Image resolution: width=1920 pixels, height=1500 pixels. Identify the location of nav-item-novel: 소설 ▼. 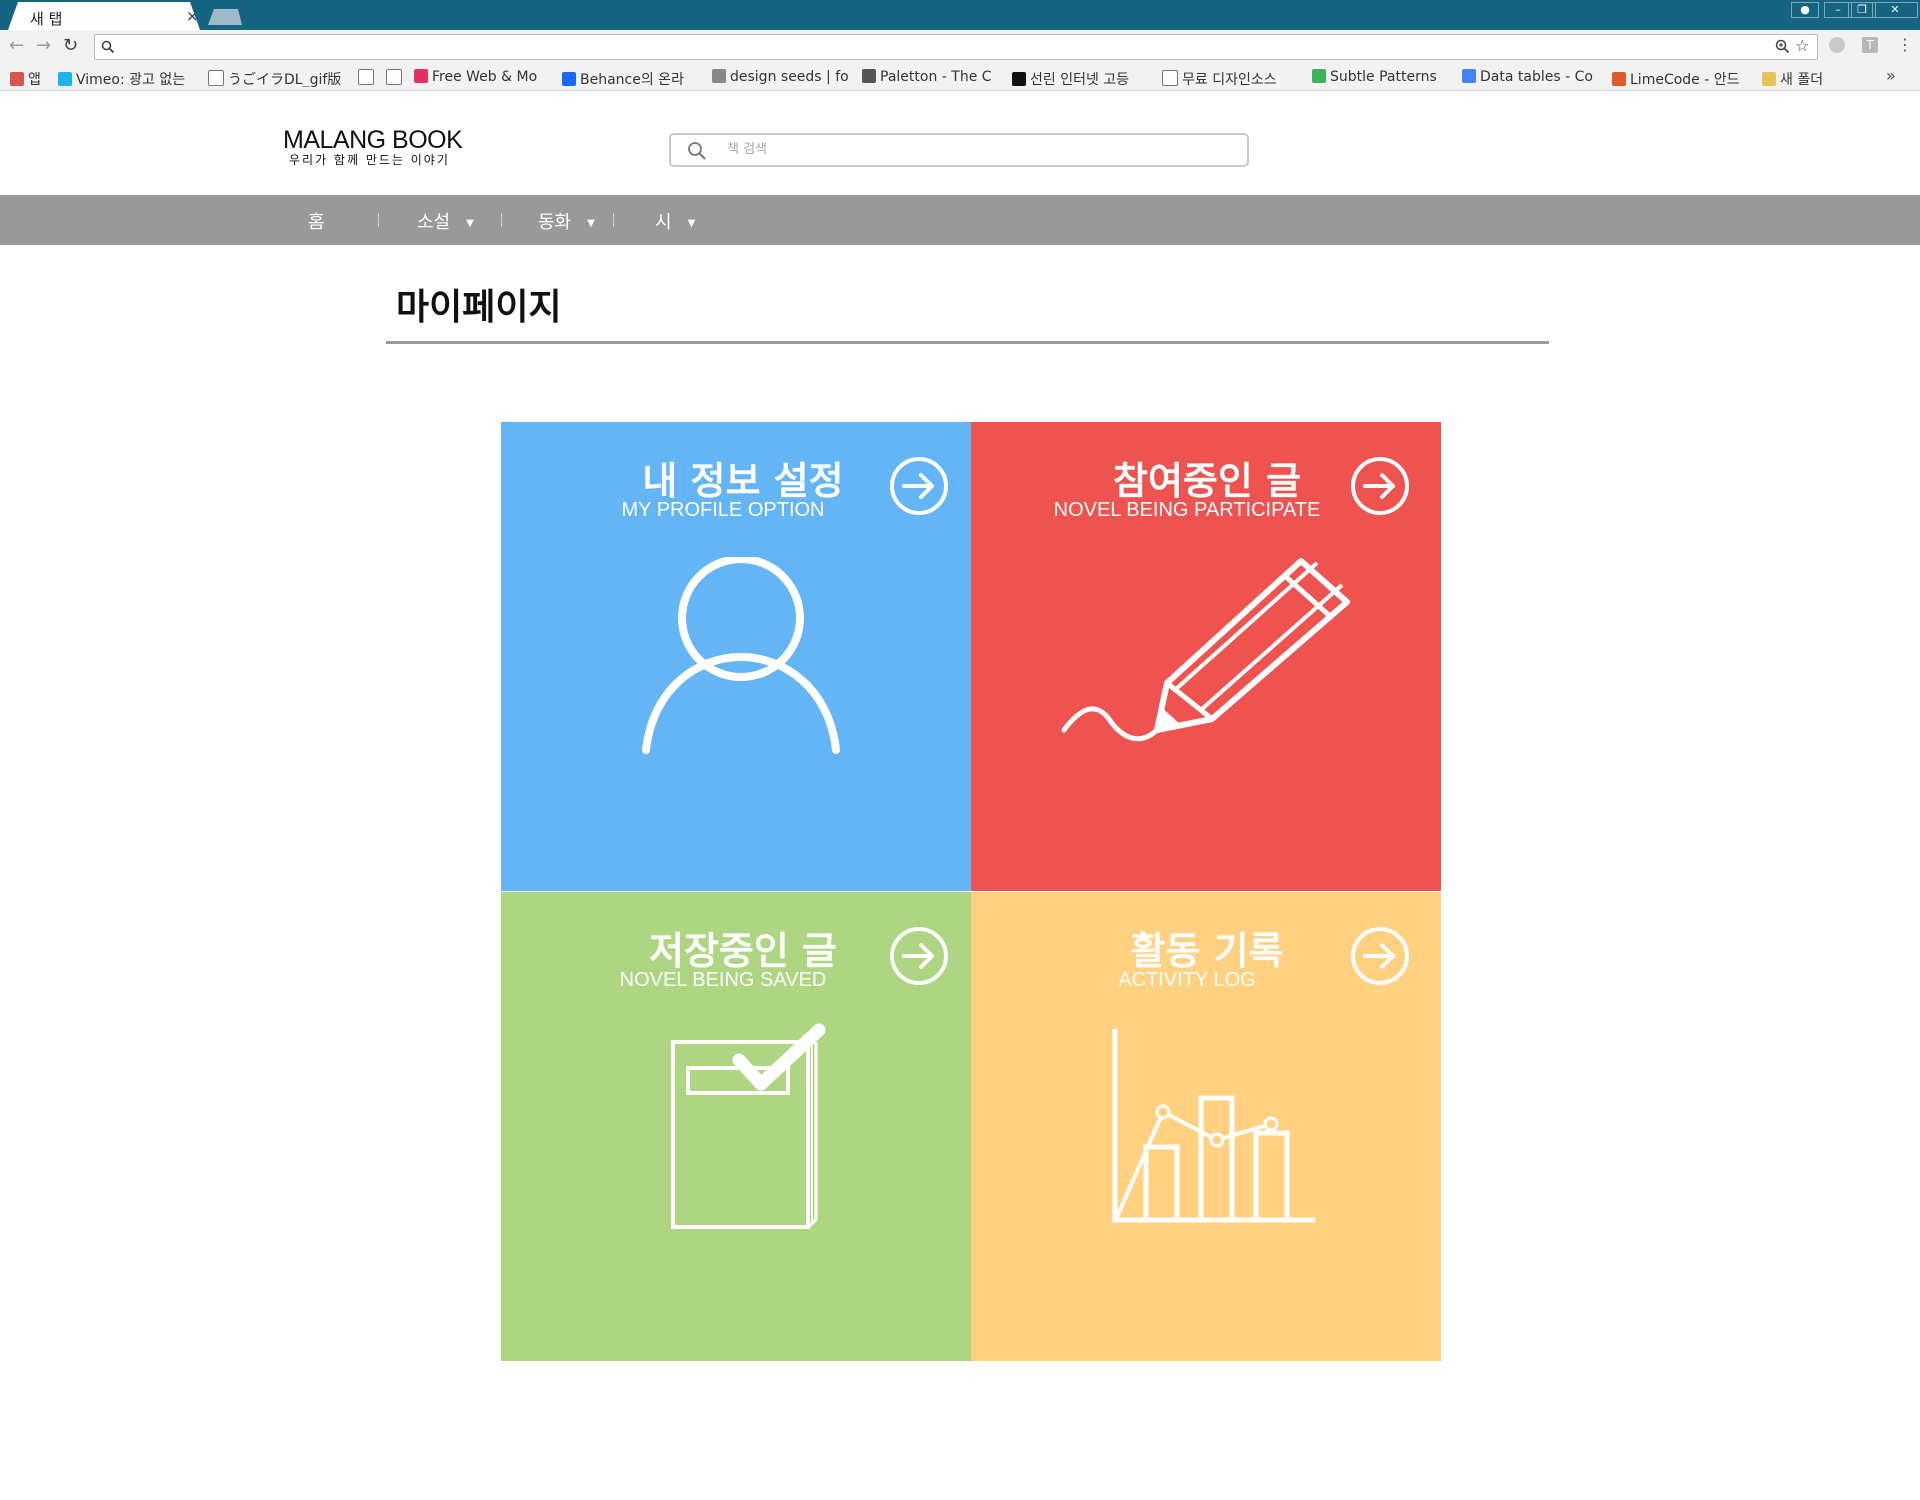
(445, 221).